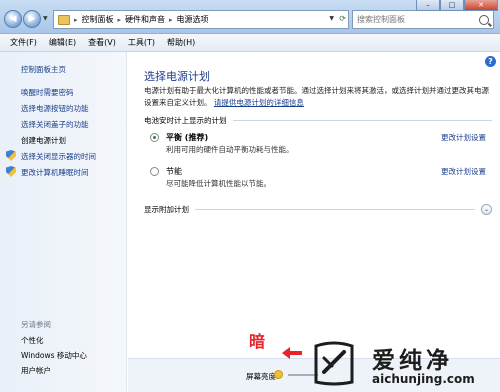 The height and width of the screenshot is (392, 500). I want to click on watermark-text: 爱纯净, so click(412, 361).